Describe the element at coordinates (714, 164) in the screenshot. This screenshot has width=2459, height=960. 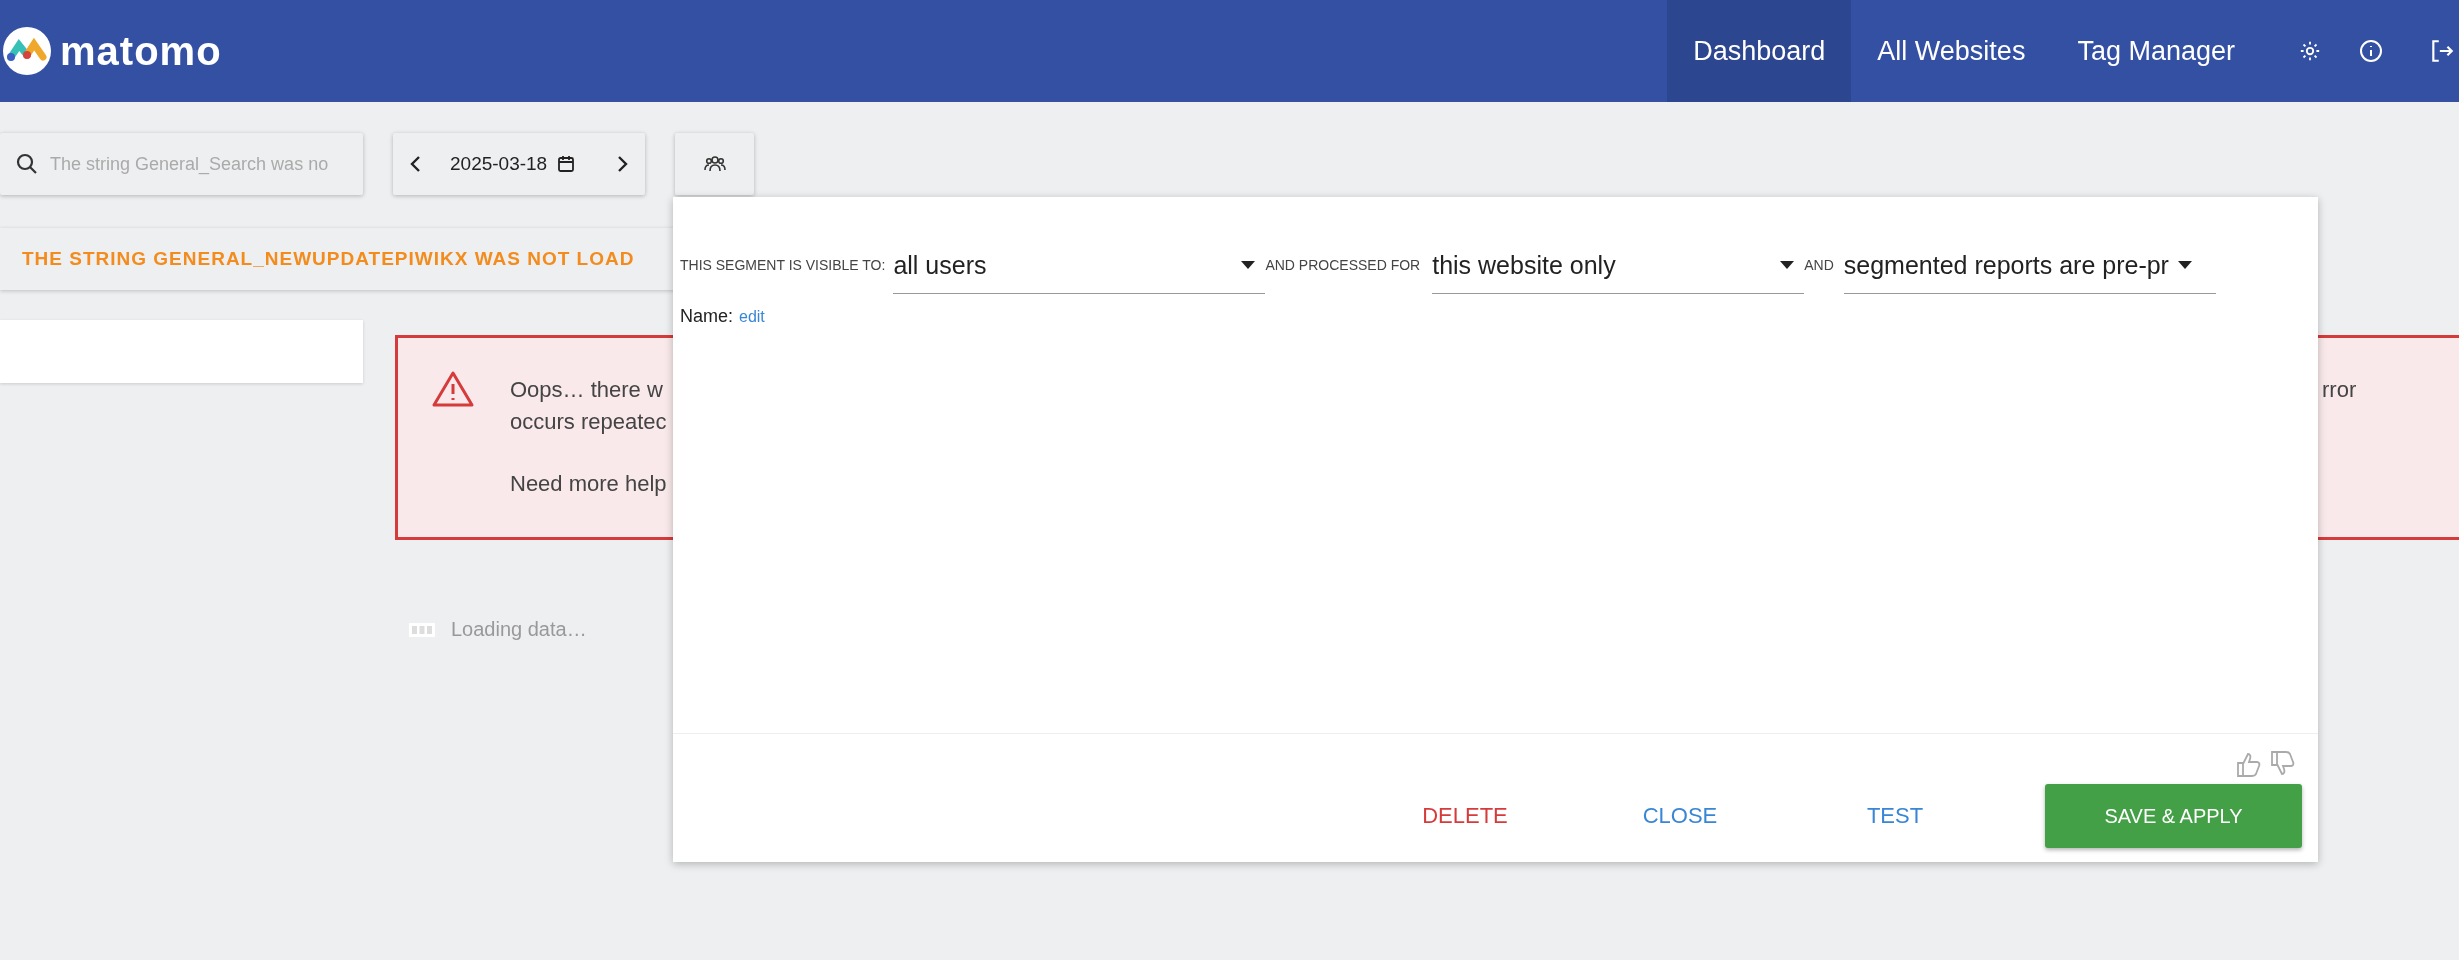
I see `users-icon` at that location.